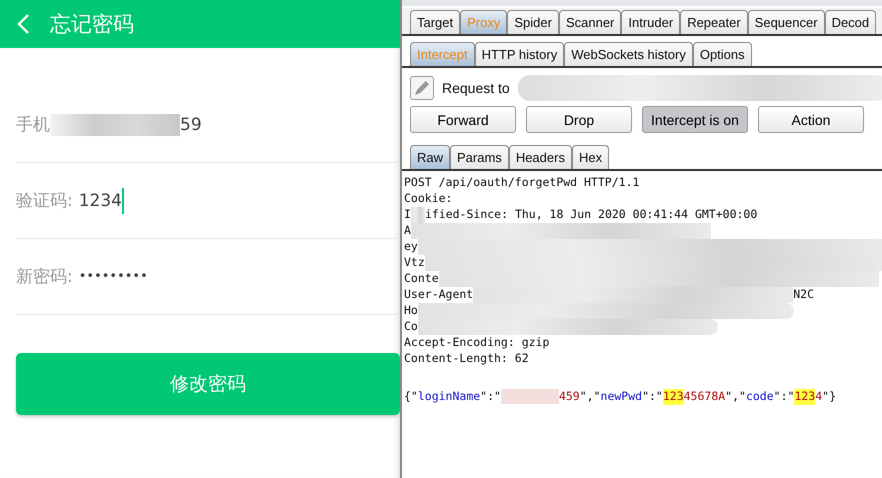 Image resolution: width=882 pixels, height=478 pixels. Describe the element at coordinates (760, 397) in the screenshot. I see `json-key: code` at that location.